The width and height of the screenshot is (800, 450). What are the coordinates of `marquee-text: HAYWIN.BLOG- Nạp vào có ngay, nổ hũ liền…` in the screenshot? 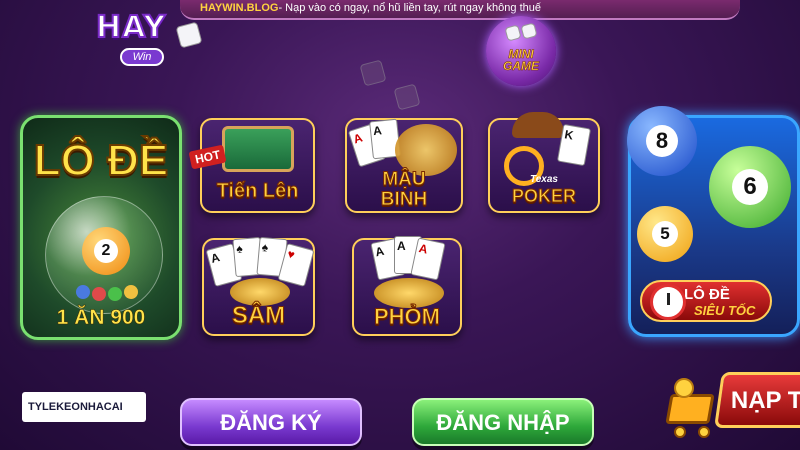 It's located at (370, 8).